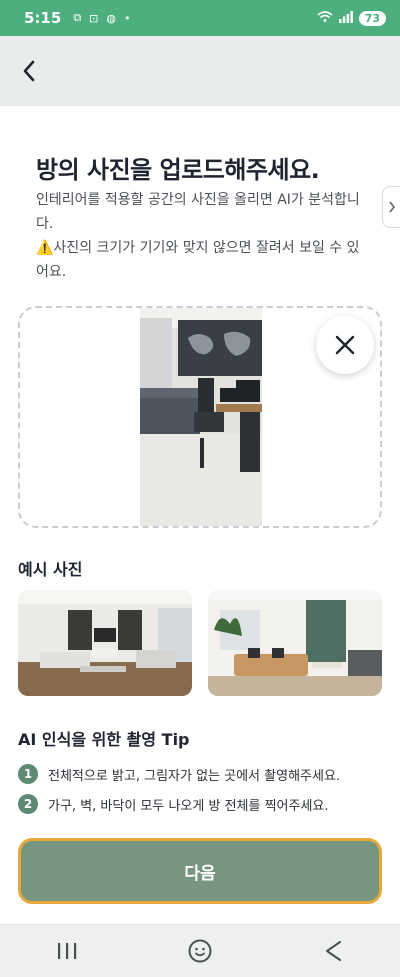 The image size is (400, 977). I want to click on nav-back-button, so click(333, 951).